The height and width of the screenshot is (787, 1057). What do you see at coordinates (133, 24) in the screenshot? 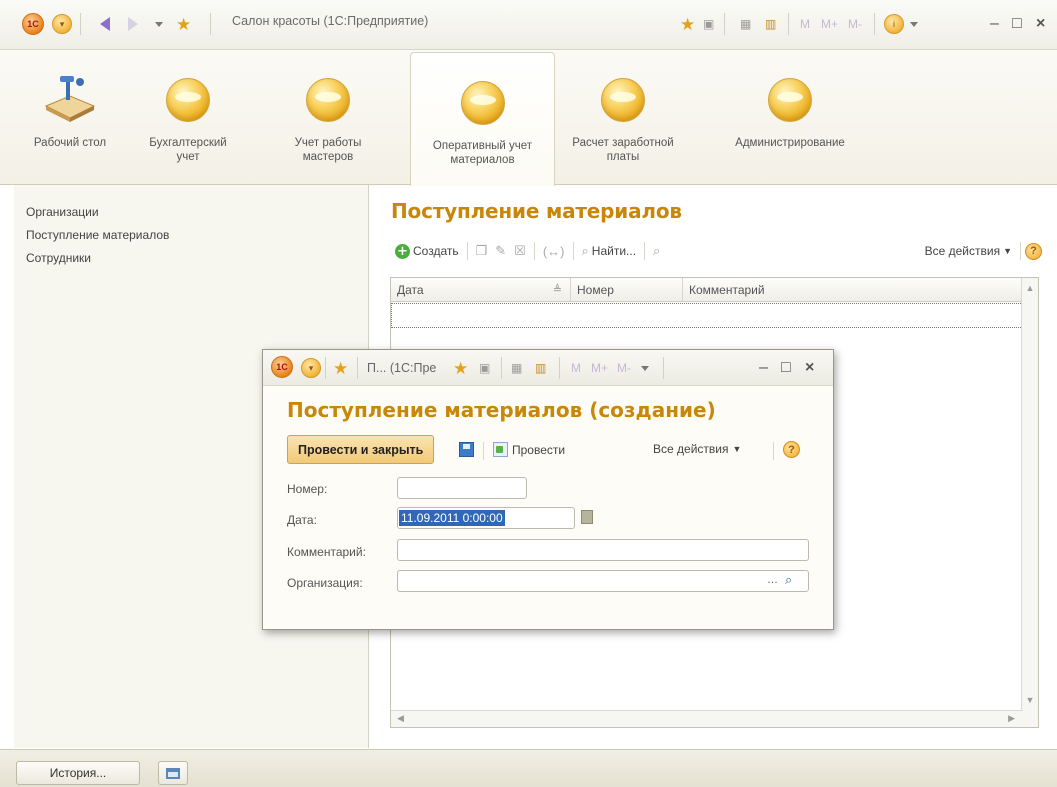
I see `forward-arrow-icon` at bounding box center [133, 24].